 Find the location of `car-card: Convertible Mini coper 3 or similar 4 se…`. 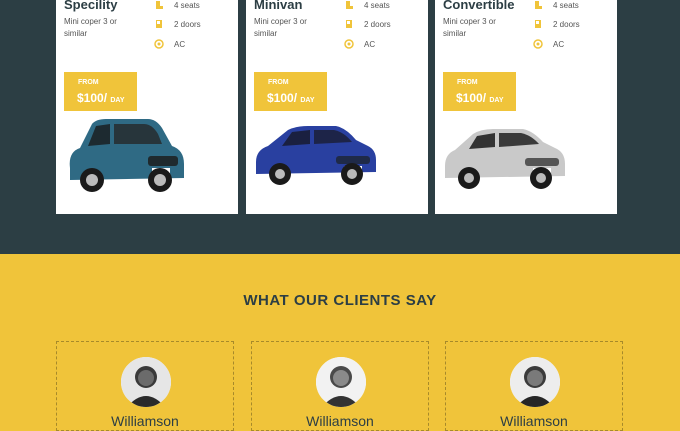

car-card: Convertible Mini coper 3 or similar 4 se… is located at coordinates (526, 107).